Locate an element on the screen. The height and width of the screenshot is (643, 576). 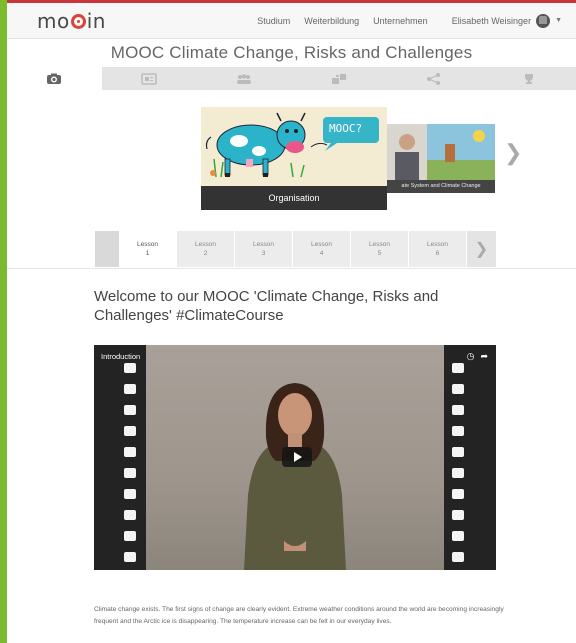
slide-next-caption: ate System and Climate Change is located at coordinates (441, 186).